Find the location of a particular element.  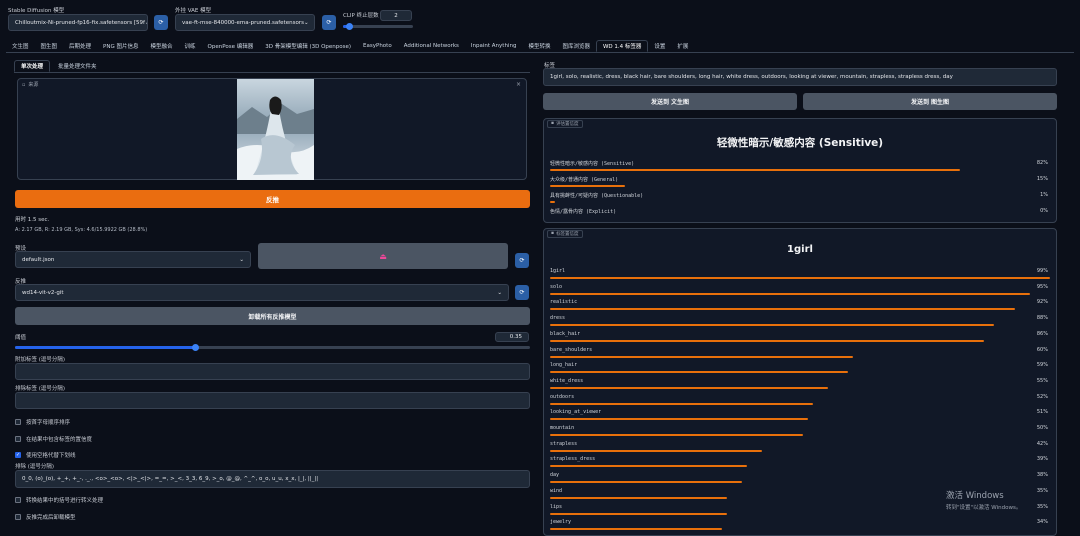

confidence-percent: 38% is located at coordinates (1042, 475).